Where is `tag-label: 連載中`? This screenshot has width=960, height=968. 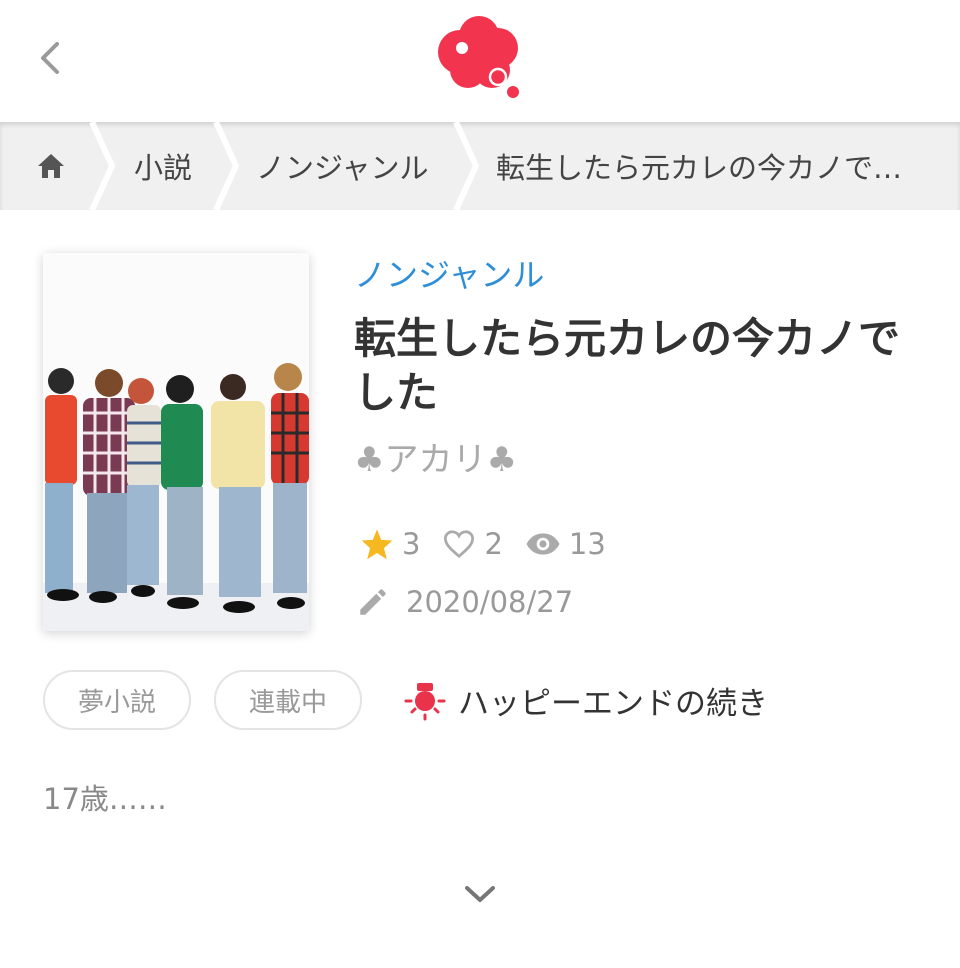 tag-label: 連載中 is located at coordinates (287, 702).